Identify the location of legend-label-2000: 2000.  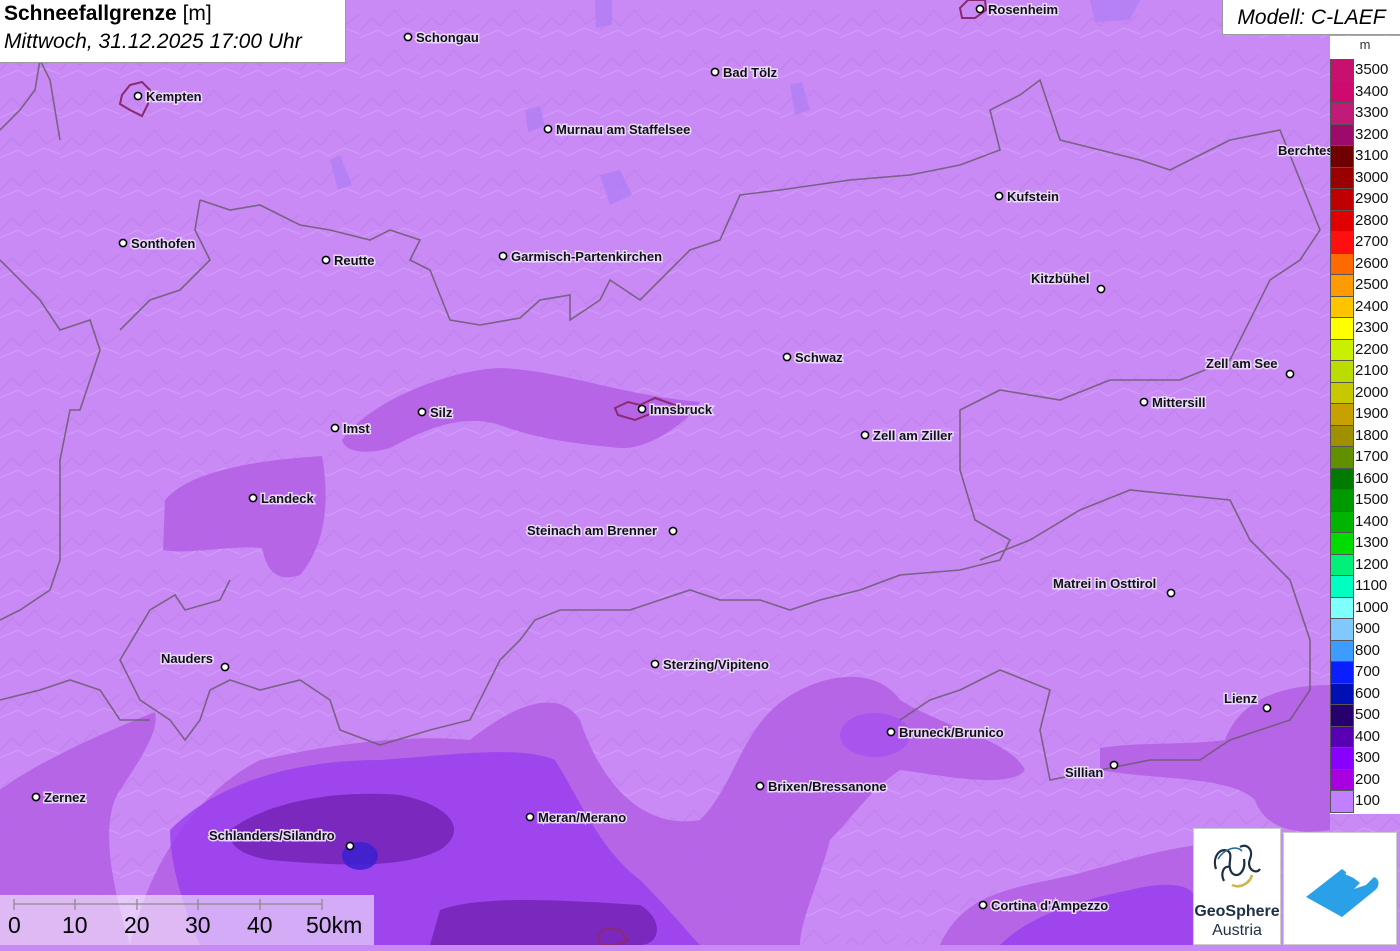
(1372, 392).